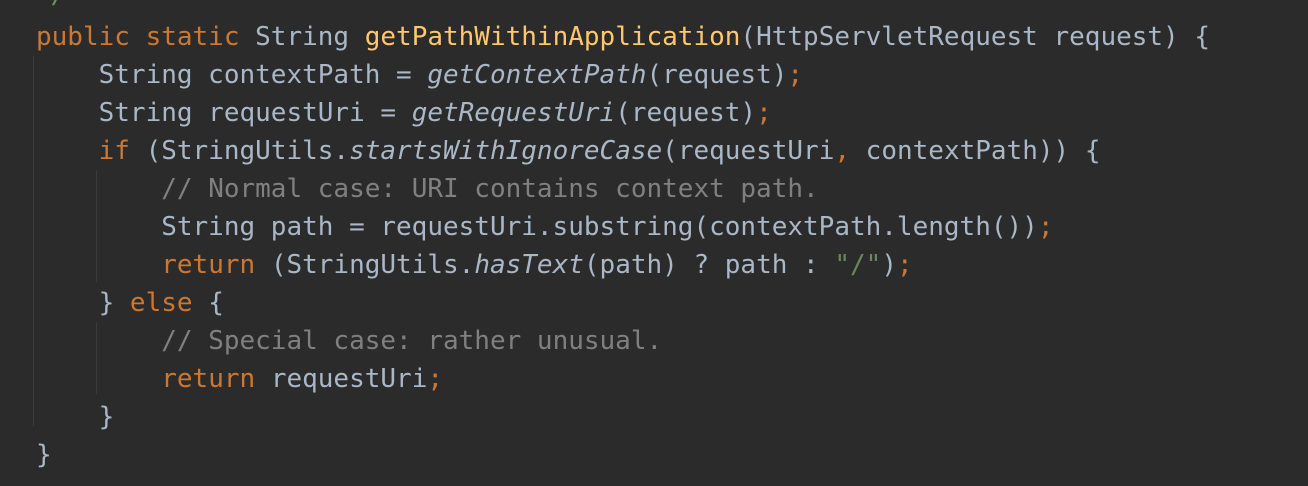 The image size is (1308, 486). What do you see at coordinates (224, 113) in the screenshot?
I see `code-token: String requestUri =` at bounding box center [224, 113].